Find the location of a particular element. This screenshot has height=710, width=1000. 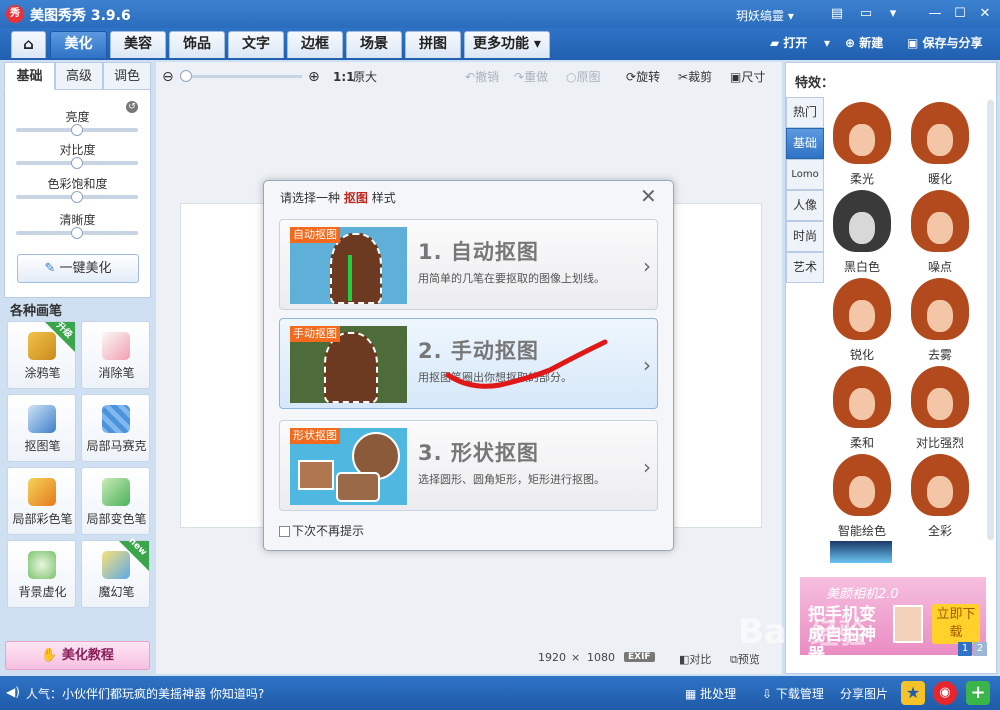

dialog-title-highlight: 抠图 is located at coordinates (355, 198).